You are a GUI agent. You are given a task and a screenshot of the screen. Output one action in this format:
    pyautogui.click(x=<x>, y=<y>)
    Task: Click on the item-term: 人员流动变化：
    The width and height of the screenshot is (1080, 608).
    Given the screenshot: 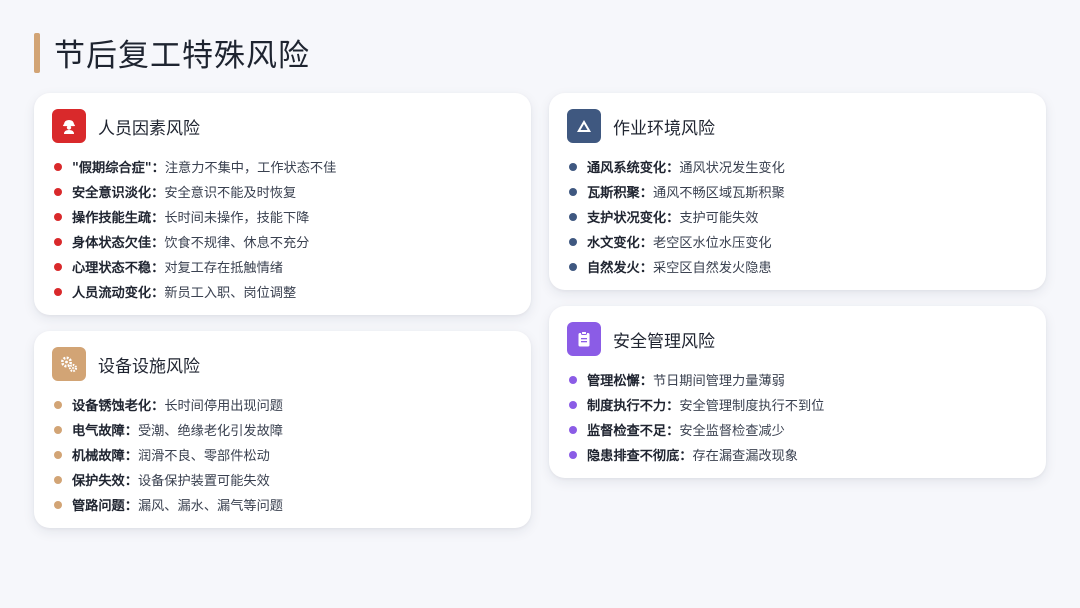 What is the action you would take?
    pyautogui.click(x=118, y=293)
    